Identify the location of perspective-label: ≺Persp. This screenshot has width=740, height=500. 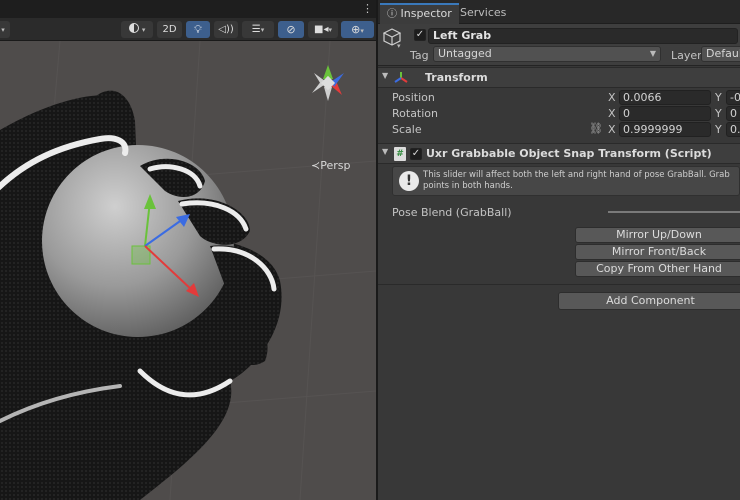
(330, 165).